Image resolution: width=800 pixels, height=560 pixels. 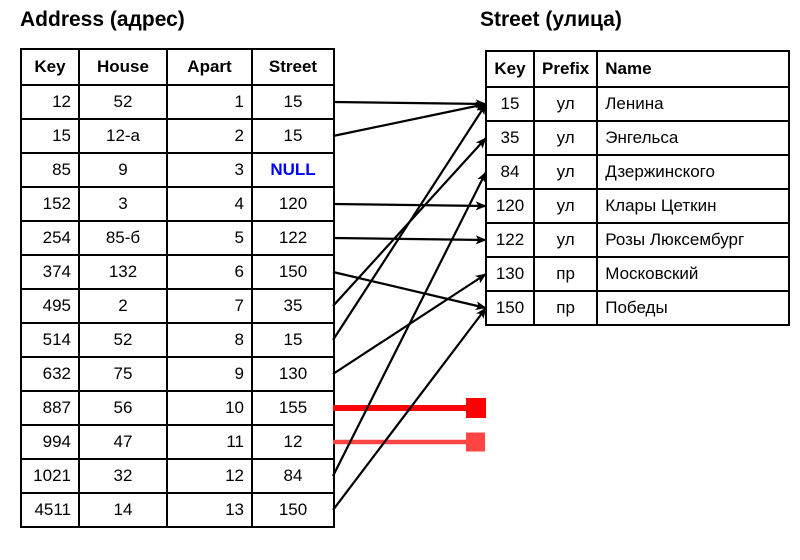 I want to click on address-cell-key: 514, so click(x=50, y=340).